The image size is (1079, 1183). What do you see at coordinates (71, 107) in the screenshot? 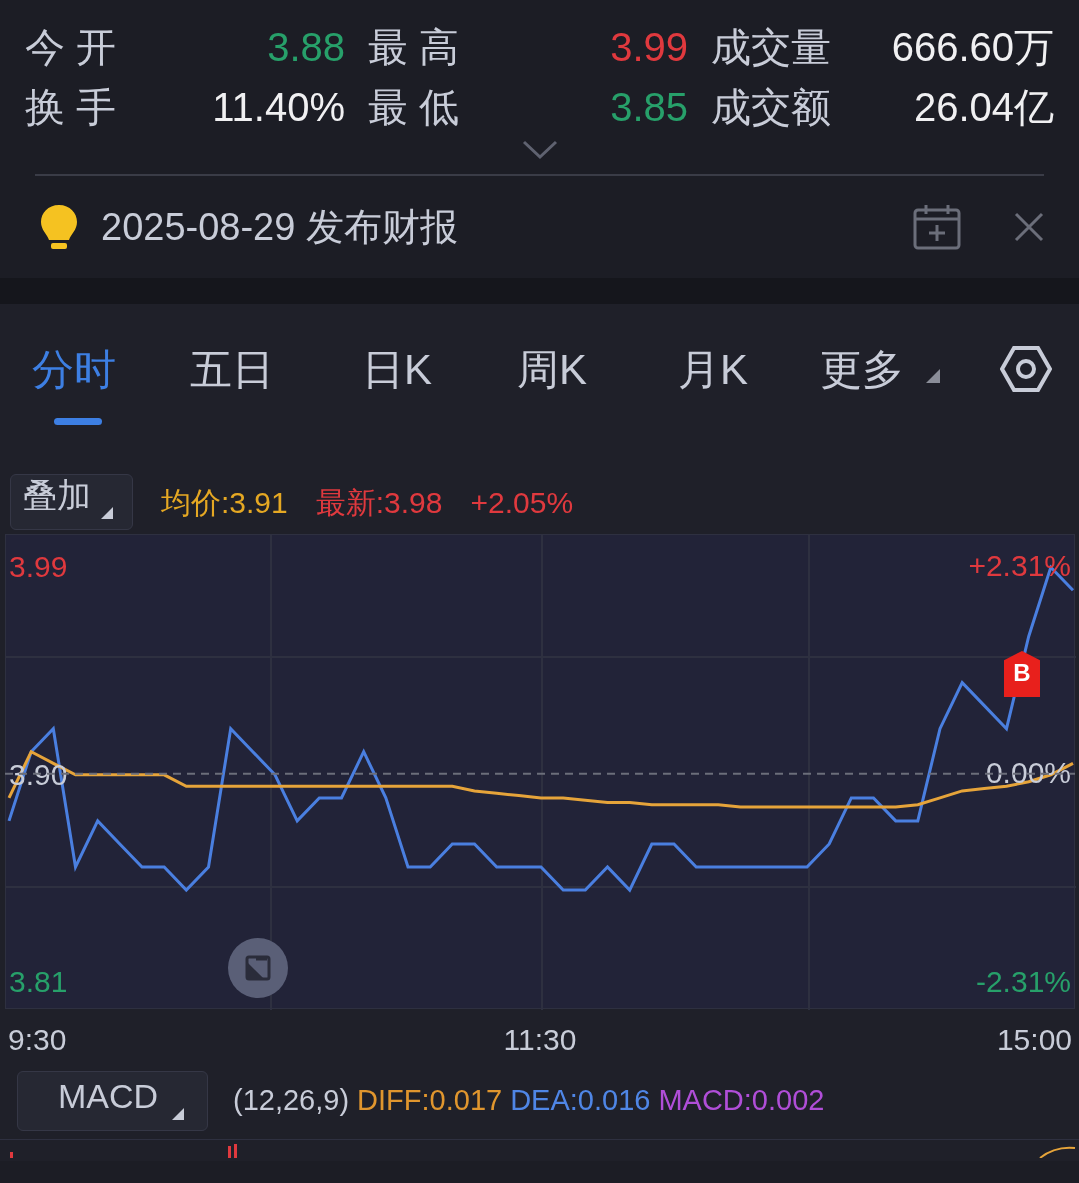
I see `stat-label: 换 手` at bounding box center [71, 107].